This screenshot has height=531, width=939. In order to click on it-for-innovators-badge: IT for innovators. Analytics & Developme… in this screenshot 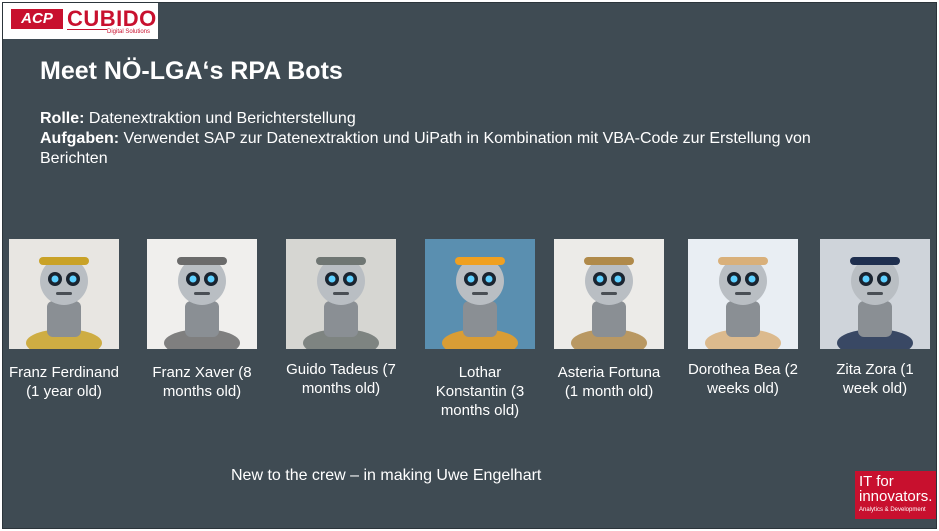, I will do `click(895, 495)`.